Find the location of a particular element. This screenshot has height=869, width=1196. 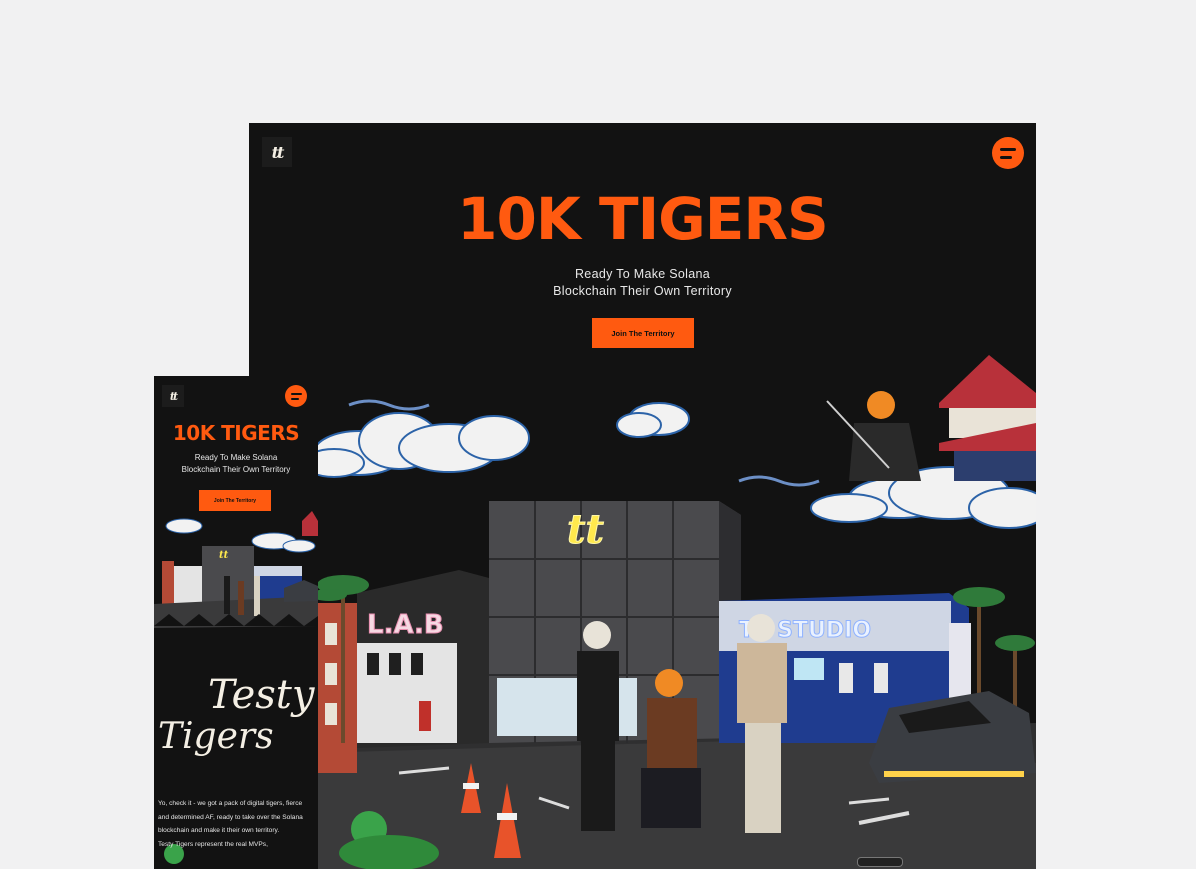

hero-tagline-line1: Ready To Make Solana is located at coordinates (642, 274).